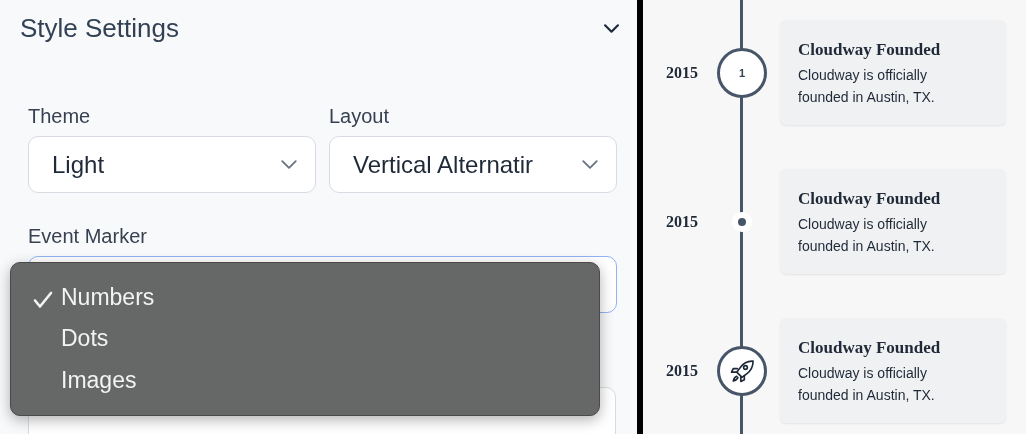 The image size is (1026, 434). I want to click on panel-title: Style Settings, so click(99, 28).